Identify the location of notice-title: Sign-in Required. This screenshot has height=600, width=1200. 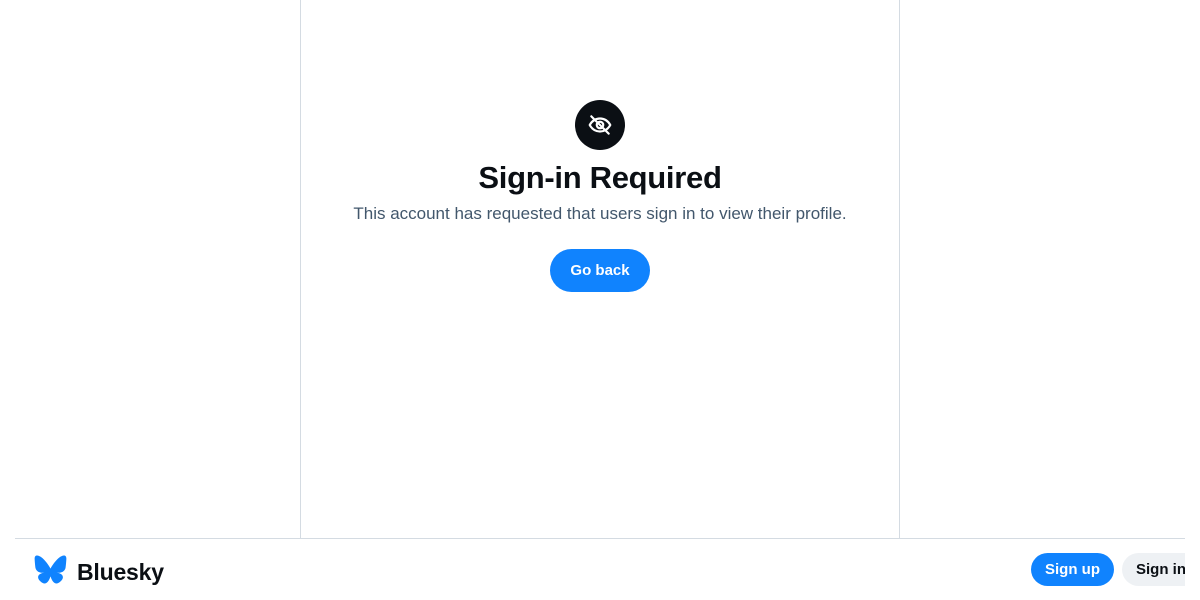
(600, 177).